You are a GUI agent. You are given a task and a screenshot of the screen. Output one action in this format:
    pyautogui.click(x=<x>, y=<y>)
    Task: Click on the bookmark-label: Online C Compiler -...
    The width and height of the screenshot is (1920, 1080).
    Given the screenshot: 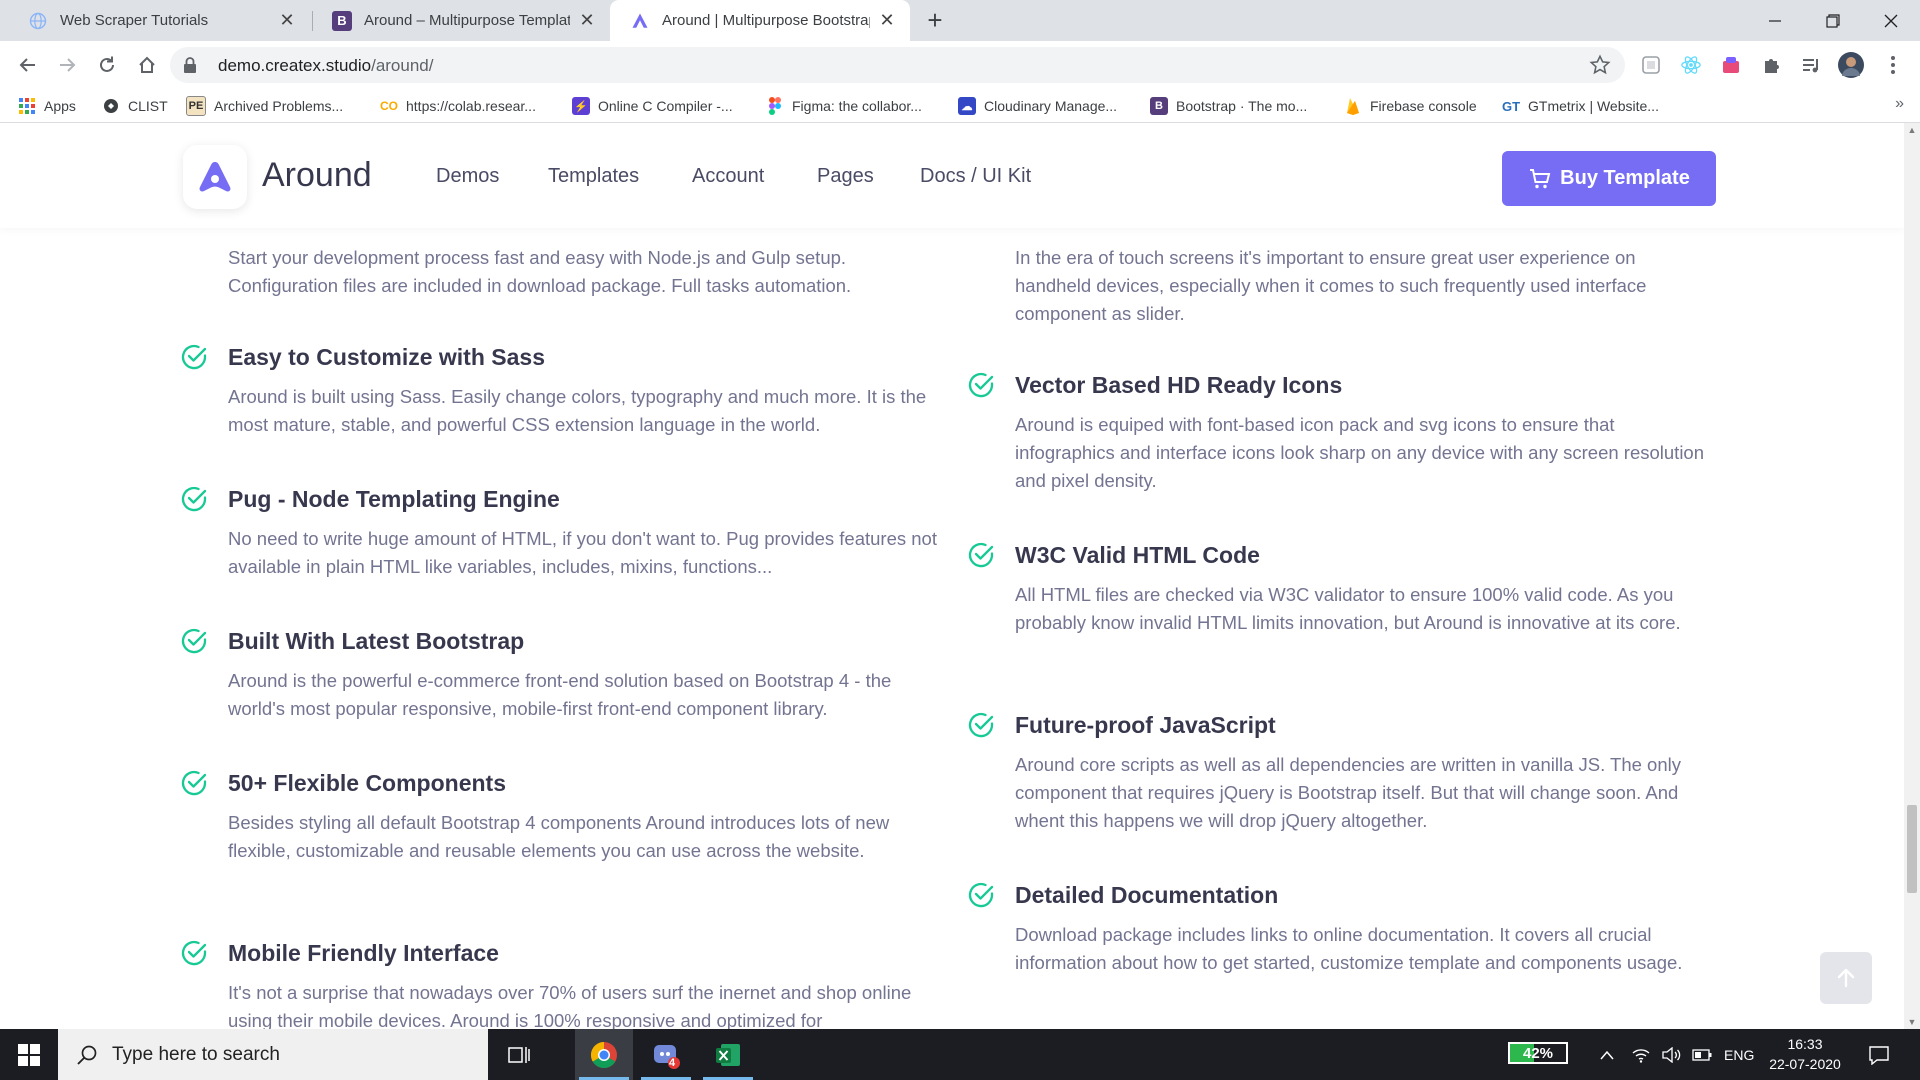 What is the action you would take?
    pyautogui.click(x=665, y=106)
    